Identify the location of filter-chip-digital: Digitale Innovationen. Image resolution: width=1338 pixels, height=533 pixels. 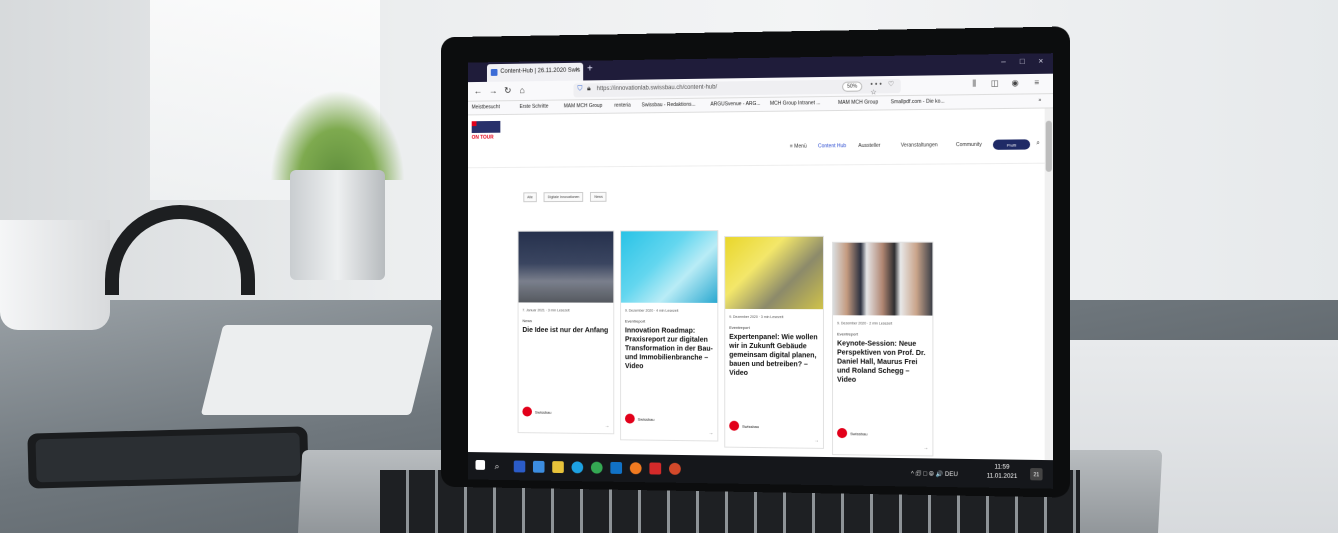
(563, 197).